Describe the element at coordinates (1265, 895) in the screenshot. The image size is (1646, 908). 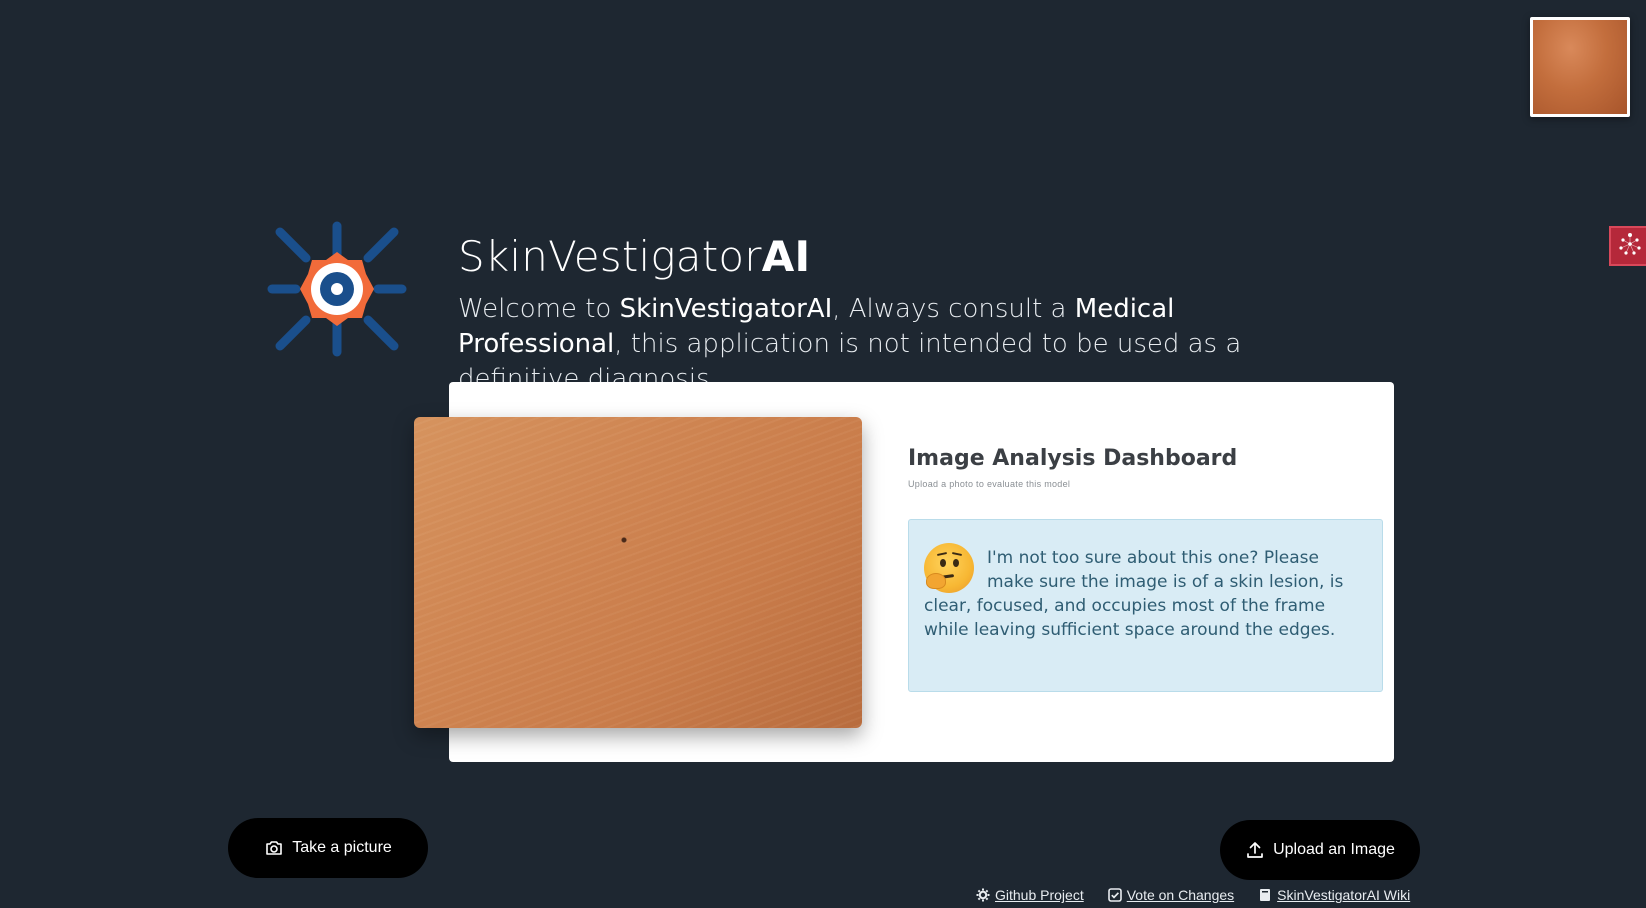
I see `book-icon` at that location.